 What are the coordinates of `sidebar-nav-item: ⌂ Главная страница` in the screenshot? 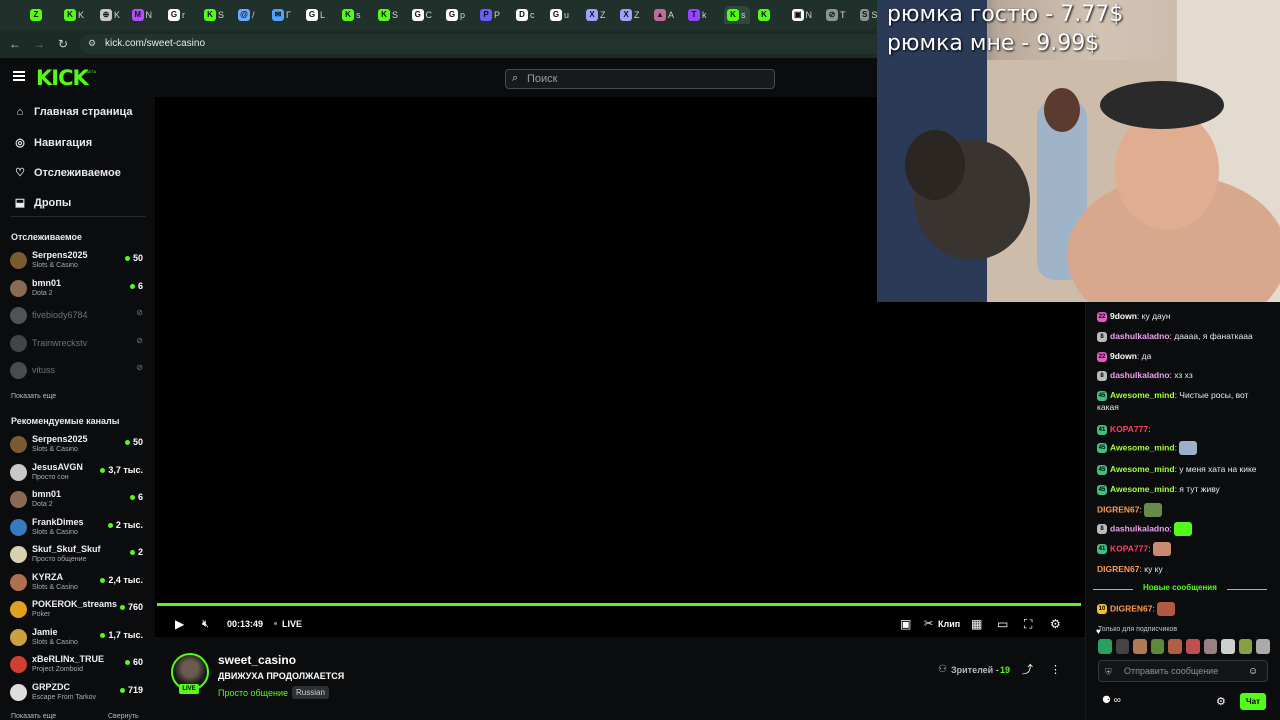 It's located at (73, 112).